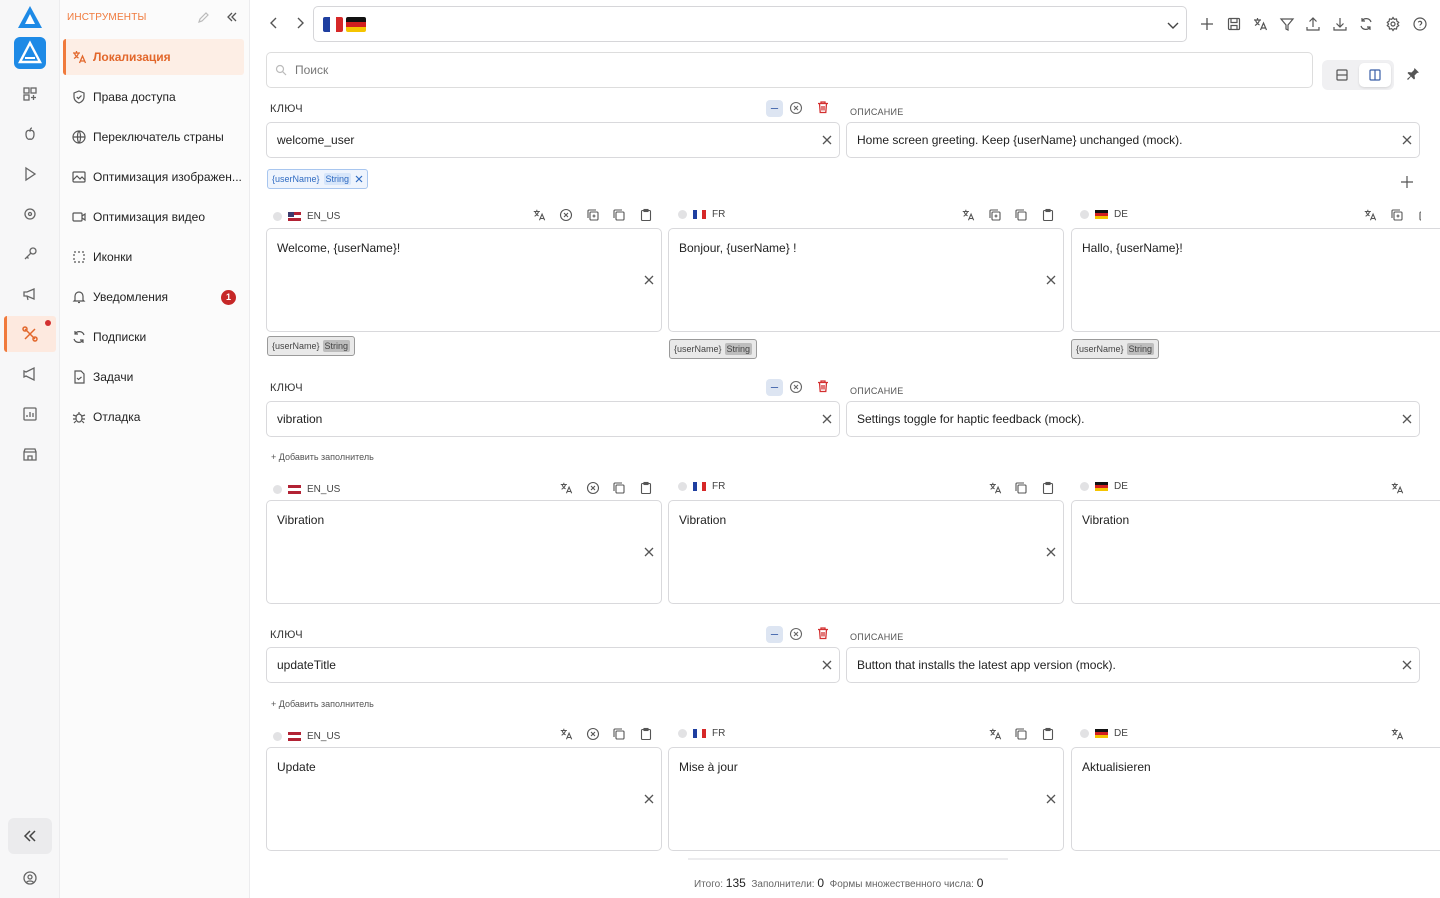  What do you see at coordinates (1173, 25) in the screenshot?
I see `chevron-down-icon` at bounding box center [1173, 25].